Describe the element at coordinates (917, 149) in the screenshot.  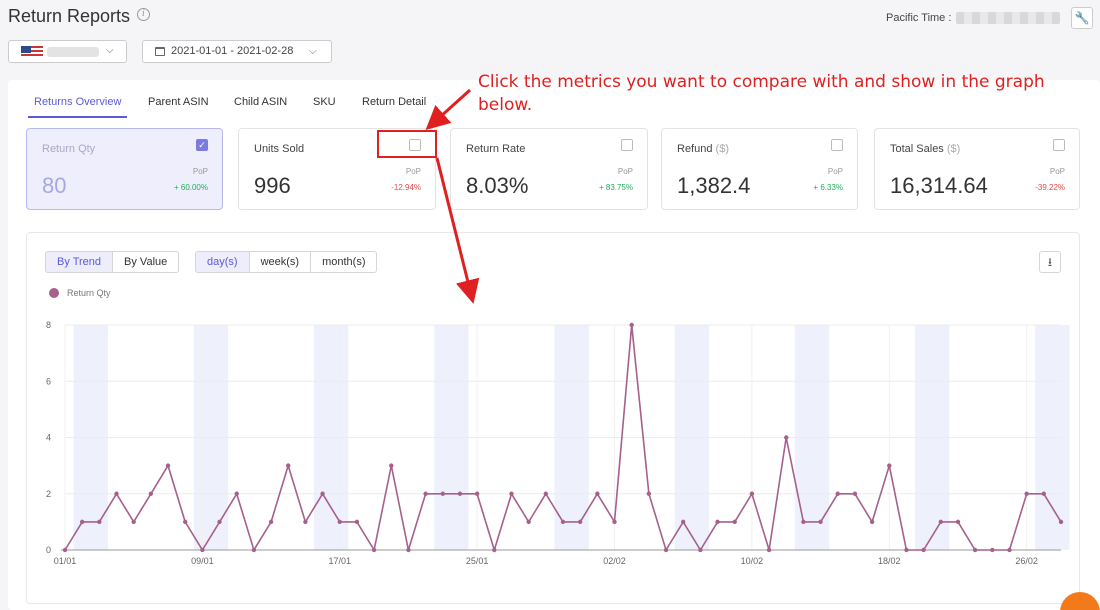
I see `metric-label-text: Total Sales` at that location.